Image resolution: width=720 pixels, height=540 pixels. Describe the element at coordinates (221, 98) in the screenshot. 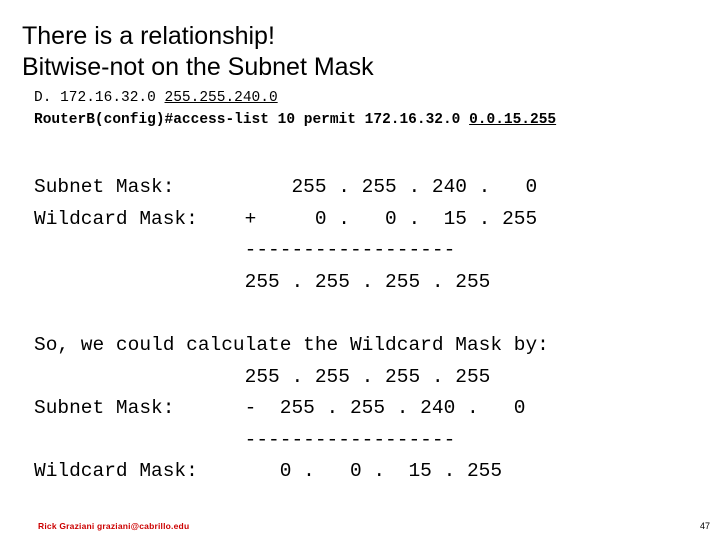

I see `code-line1-underlined: 255.255.240.0` at that location.